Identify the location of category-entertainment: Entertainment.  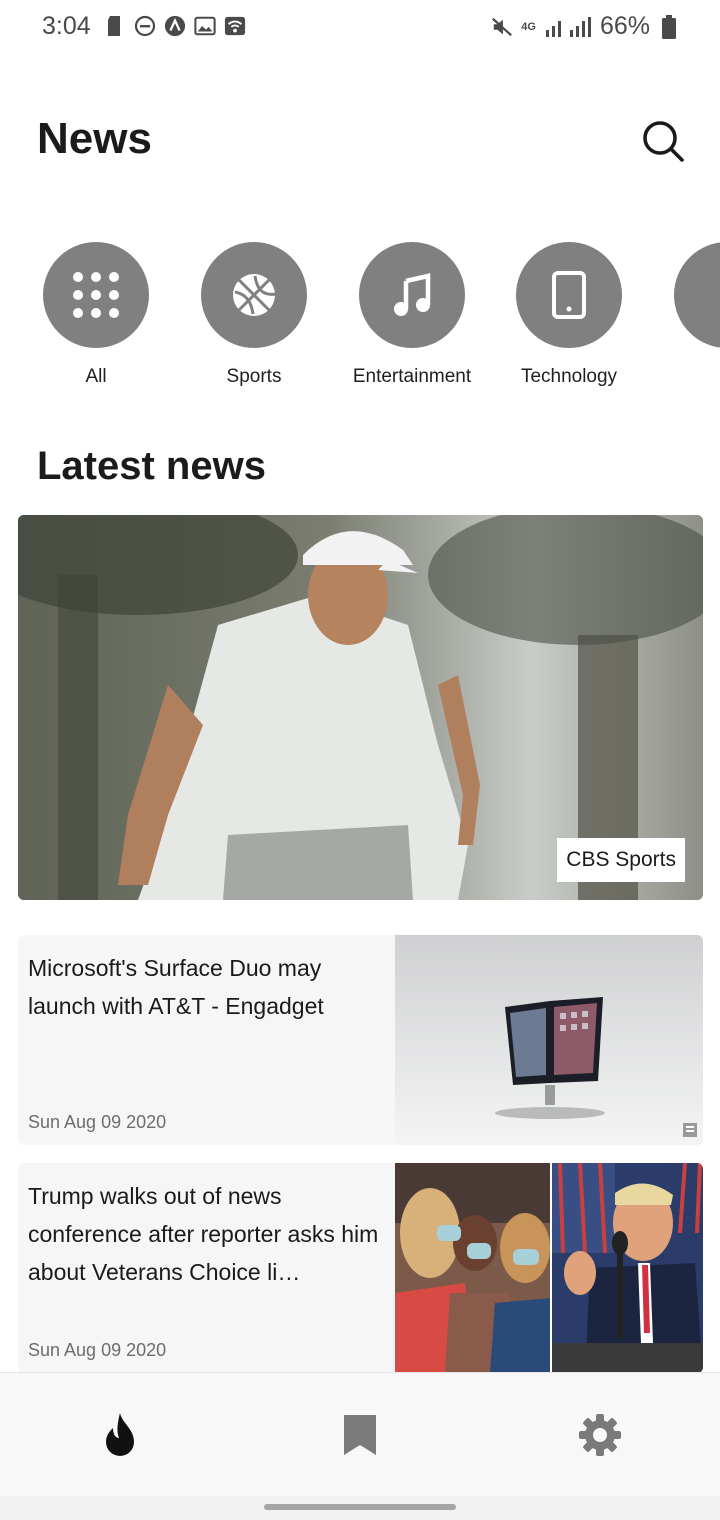
(412, 314).